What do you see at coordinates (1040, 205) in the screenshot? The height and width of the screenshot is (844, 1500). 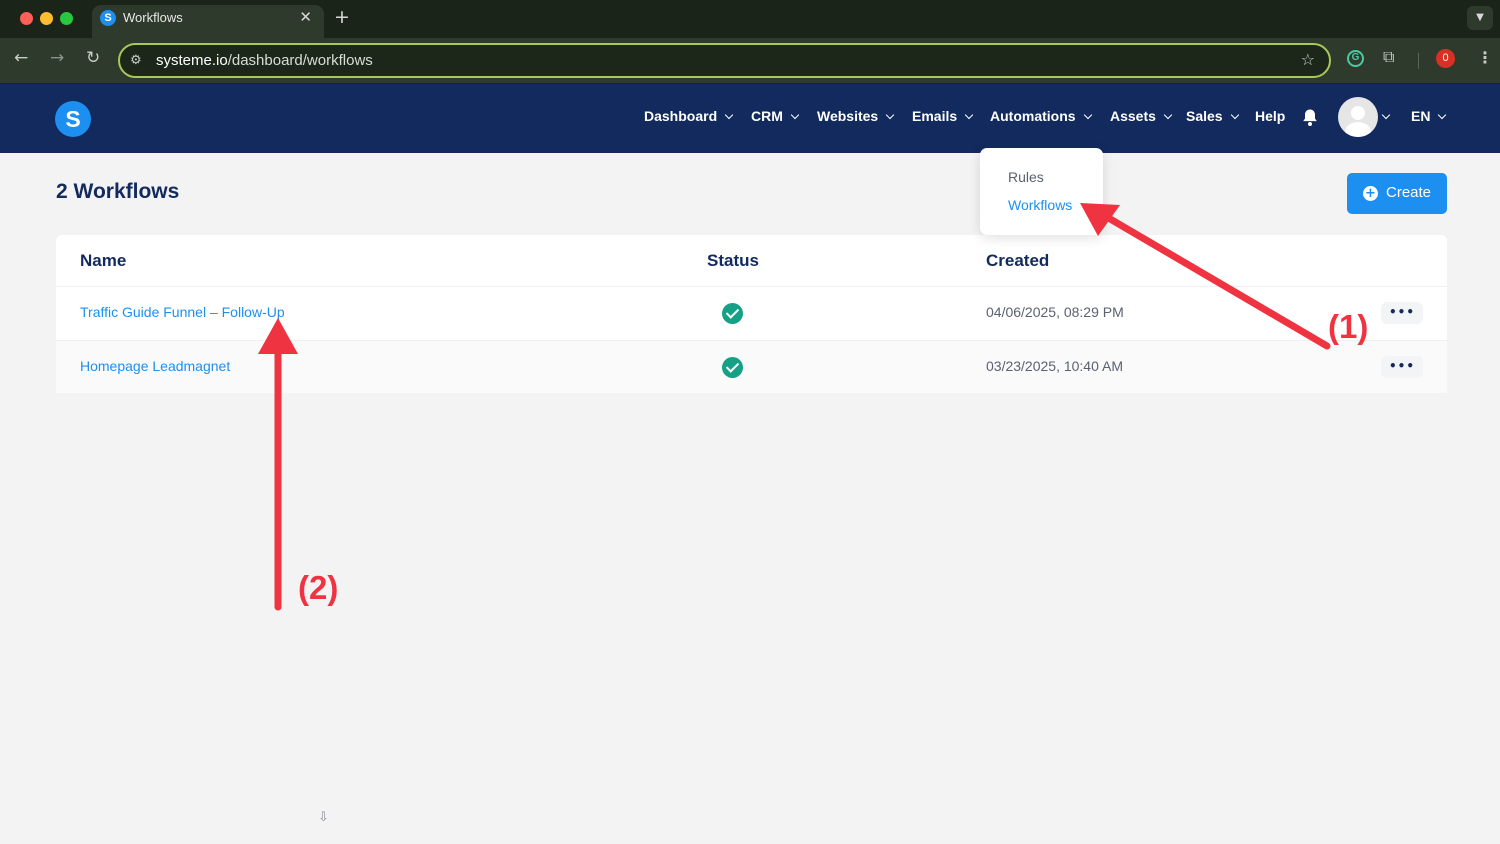 I see `dropdown-item-workflows: Workflows` at bounding box center [1040, 205].